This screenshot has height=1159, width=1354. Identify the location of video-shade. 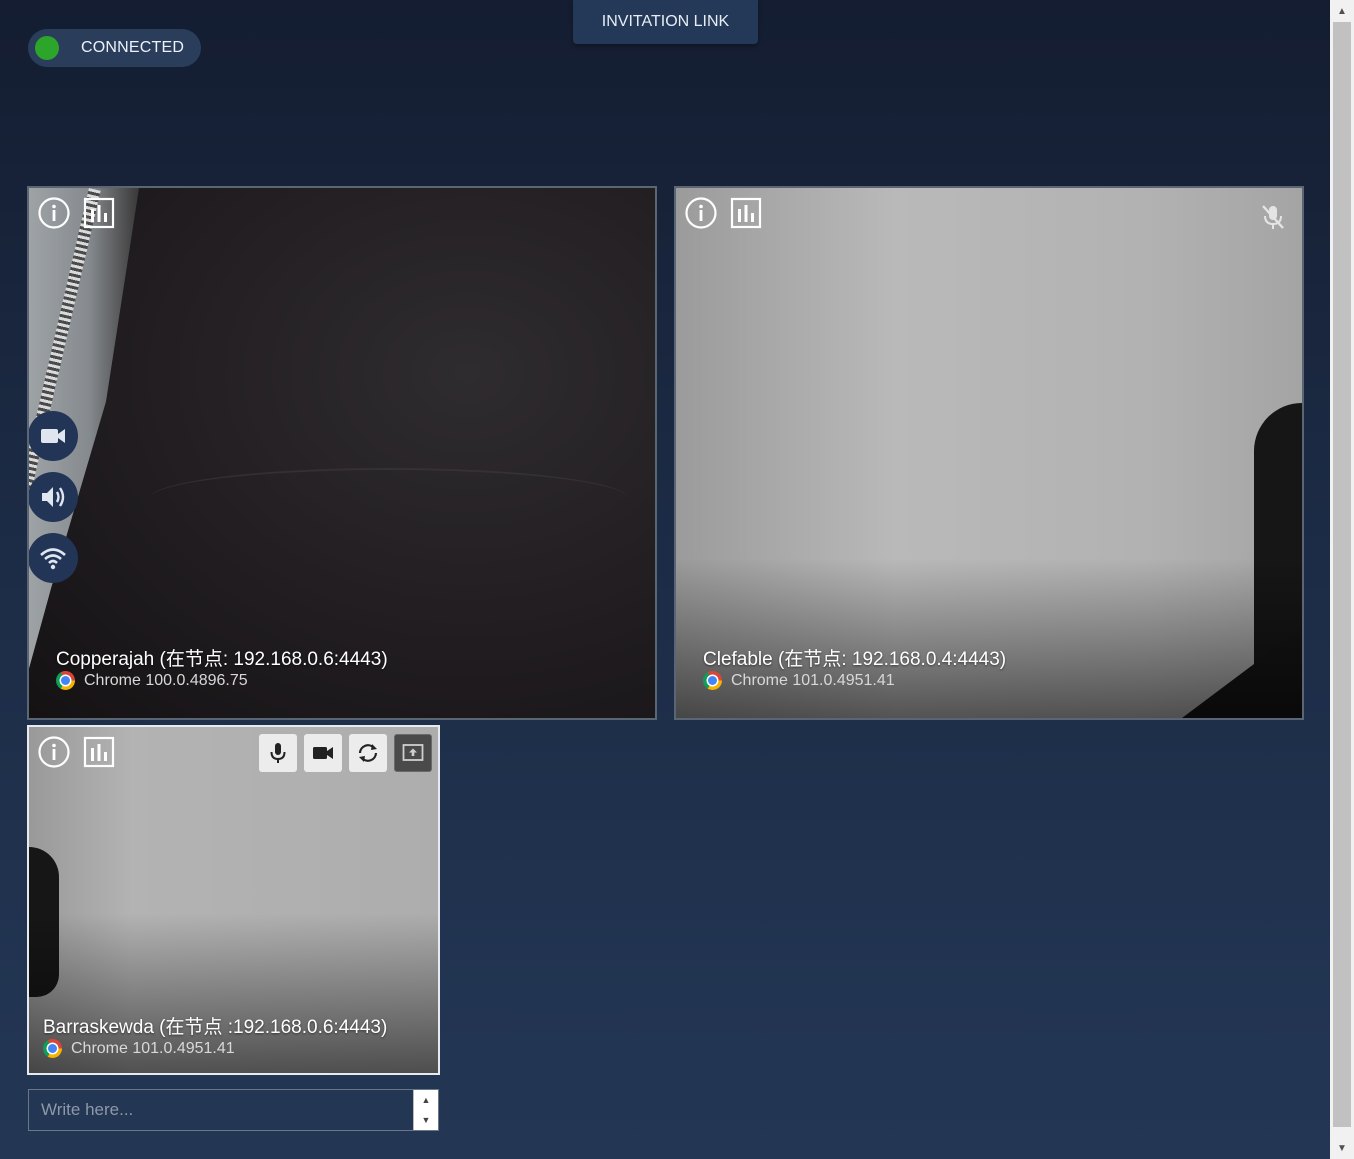
(989, 638).